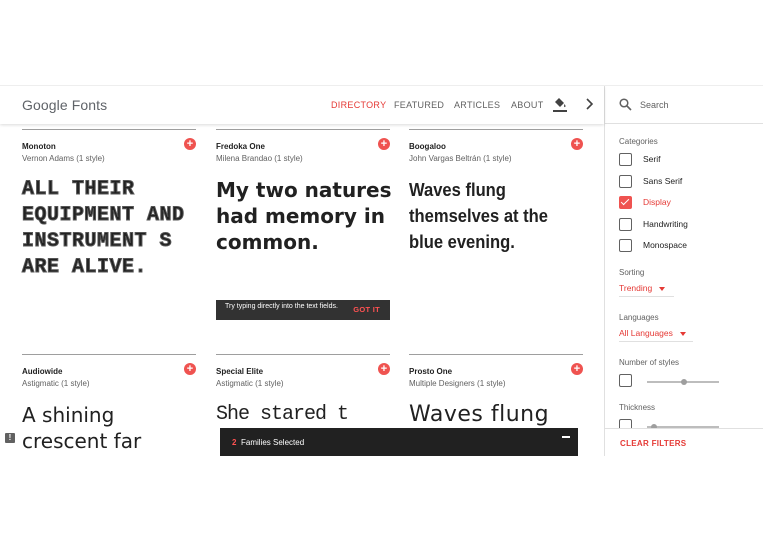 The width and height of the screenshot is (763, 541). Describe the element at coordinates (110, 428) in the screenshot. I see `sample-text: A shining crescent far` at that location.